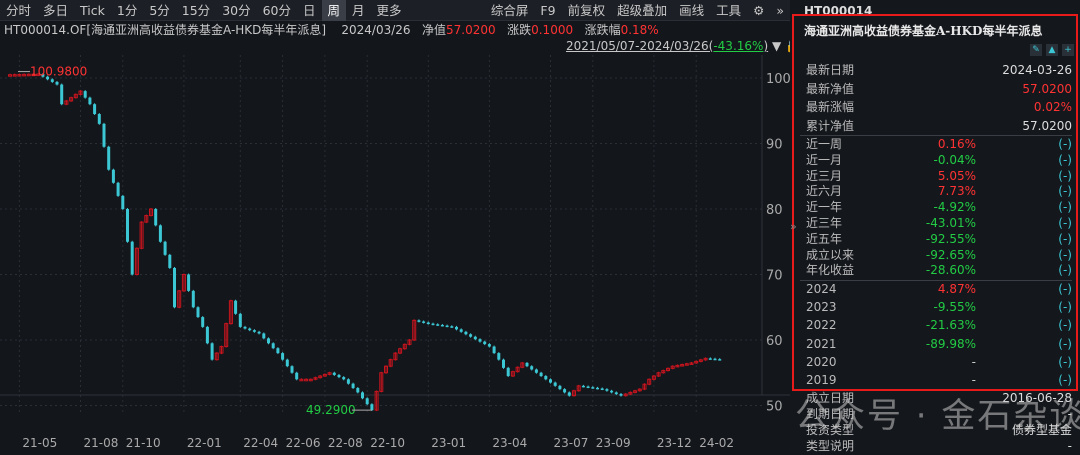 The width and height of the screenshot is (1080, 455). What do you see at coordinates (824, 191) in the screenshot?
I see `row-label: 近六月` at bounding box center [824, 191].